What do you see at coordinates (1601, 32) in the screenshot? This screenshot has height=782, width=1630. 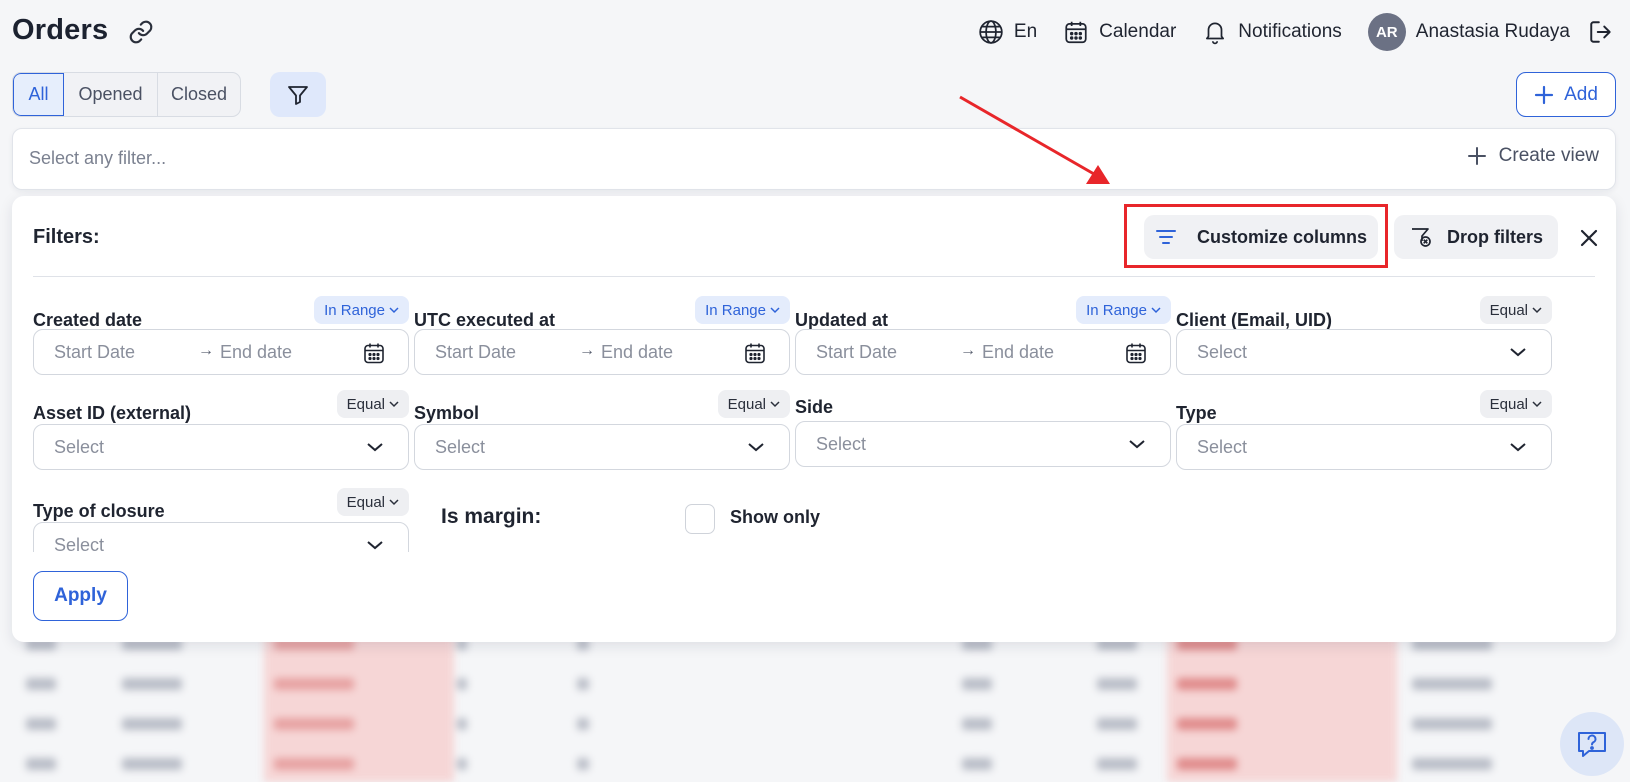 I see `logout-icon` at bounding box center [1601, 32].